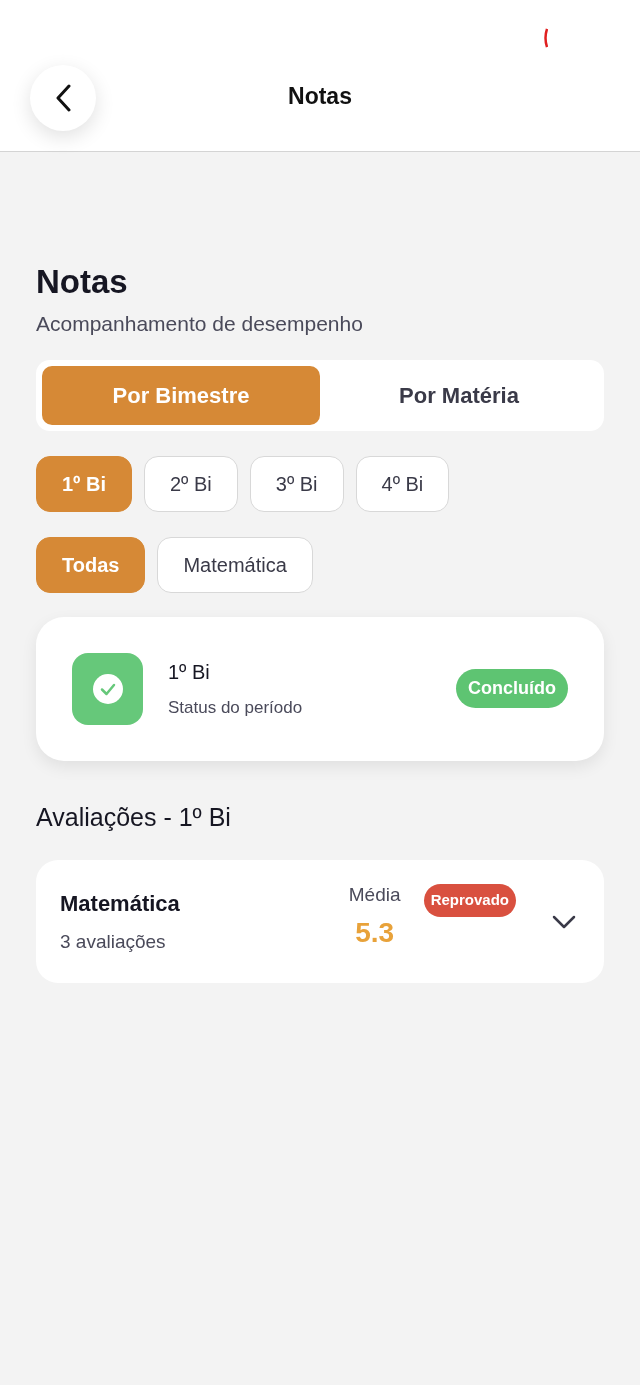  I want to click on subject-card: Matemática 3 avaliações Média 5.3 Reprovado, so click(320, 921).